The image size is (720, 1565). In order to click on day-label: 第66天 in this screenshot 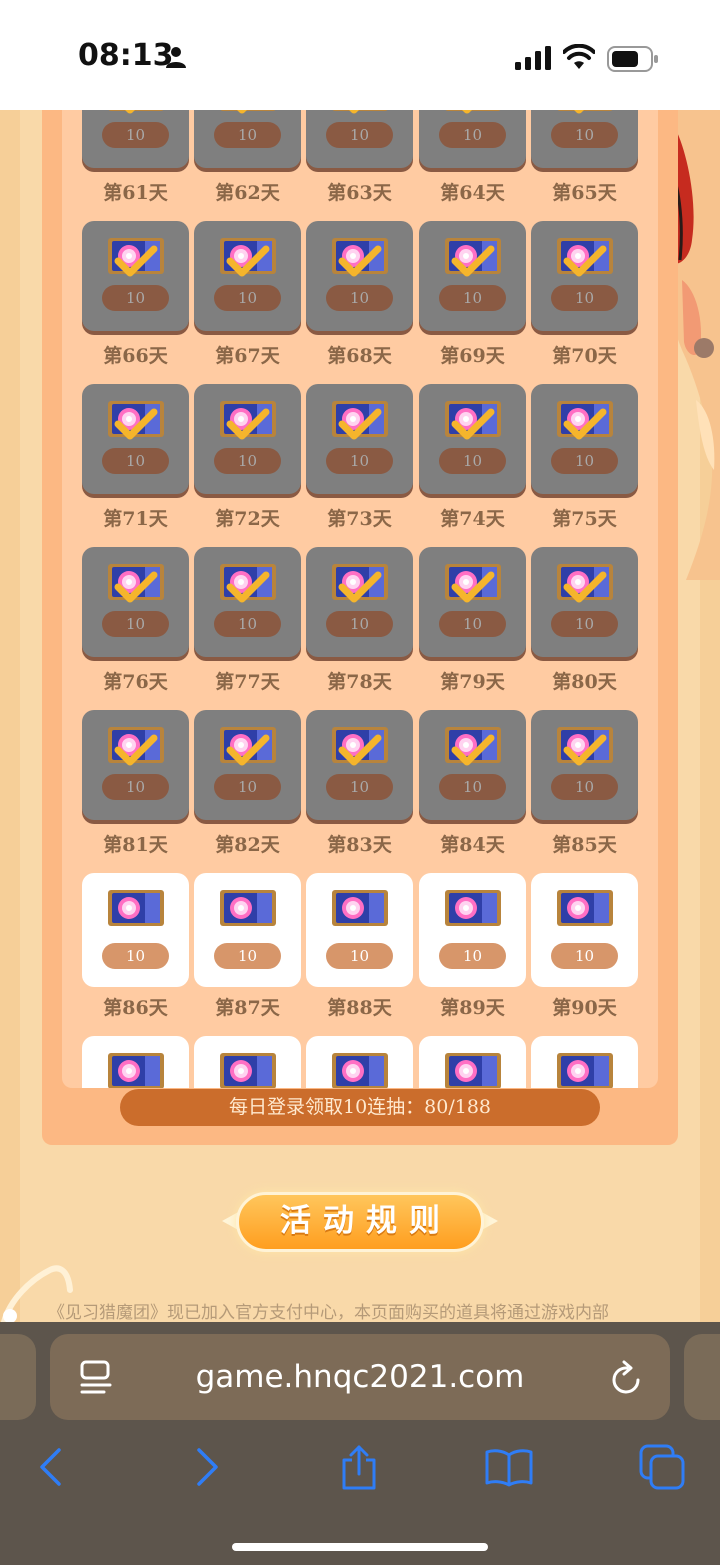, I will do `click(135, 356)`.